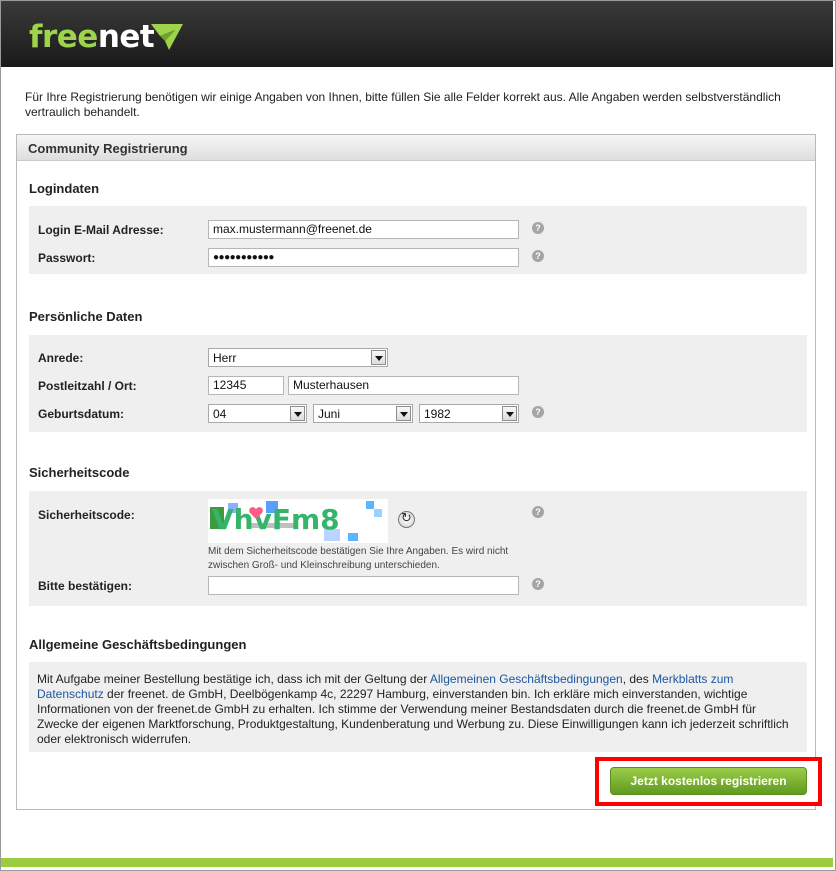 Image resolution: width=836 pixels, height=871 pixels. What do you see at coordinates (225, 358) in the screenshot?
I see `salutation-value: Herr` at bounding box center [225, 358].